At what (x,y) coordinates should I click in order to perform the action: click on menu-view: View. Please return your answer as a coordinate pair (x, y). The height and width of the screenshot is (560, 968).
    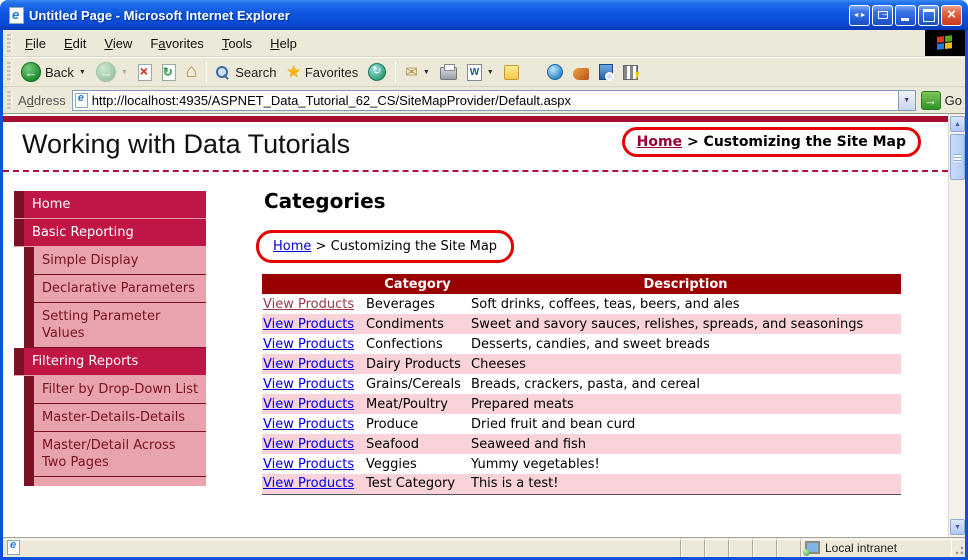
    Looking at the image, I should click on (118, 43).